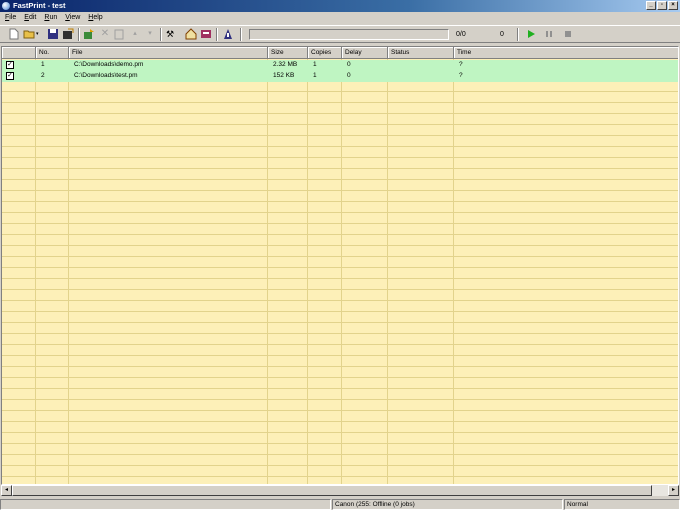  What do you see at coordinates (447, 504) in the screenshot?
I see `status-printer: Canon (255: Offline (0 jobs)` at bounding box center [447, 504].